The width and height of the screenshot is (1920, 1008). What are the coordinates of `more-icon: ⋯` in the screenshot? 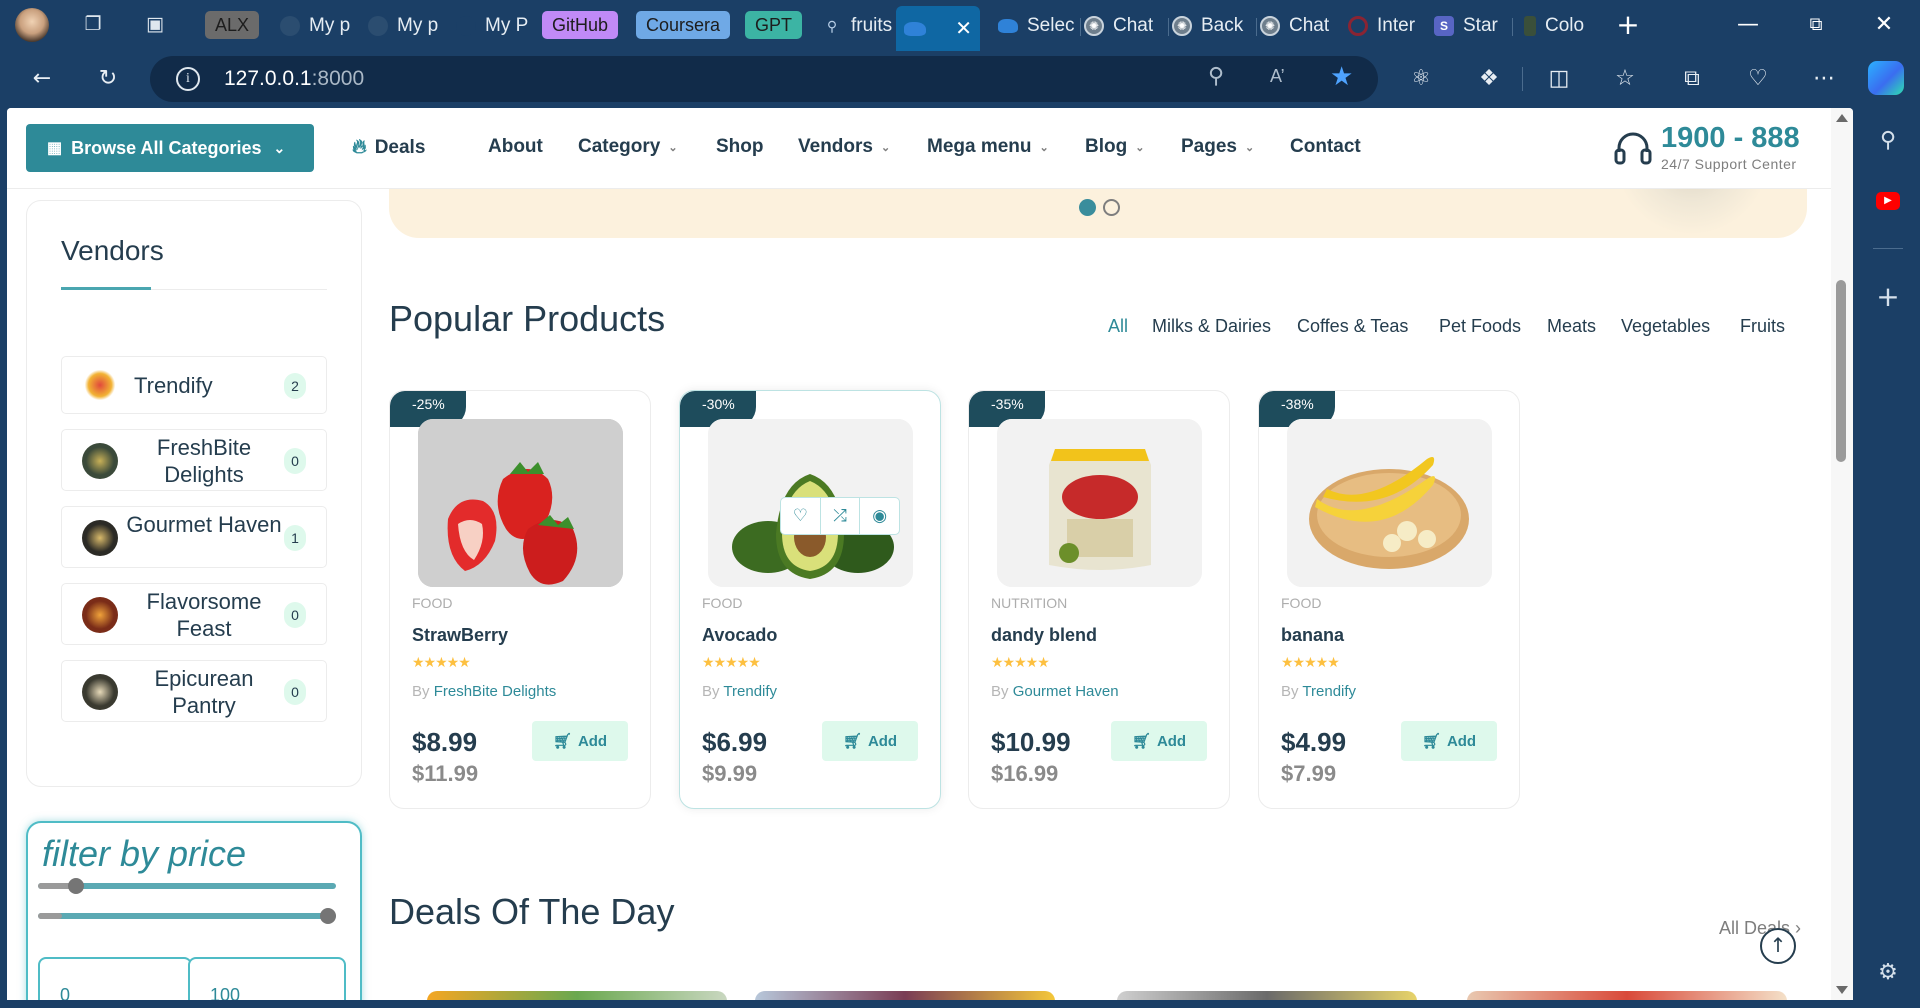 It's located at (1824, 79).